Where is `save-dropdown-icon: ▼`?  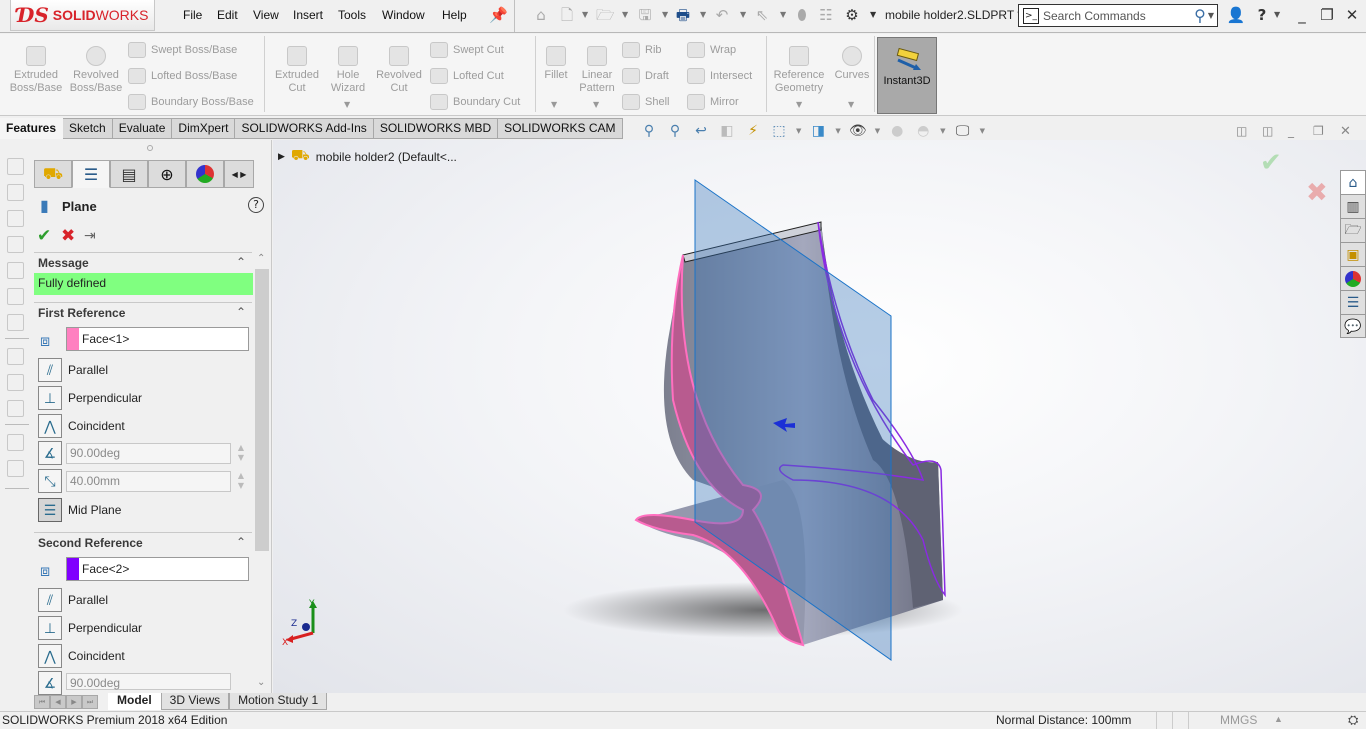 save-dropdown-icon: ▼ is located at coordinates (665, 14).